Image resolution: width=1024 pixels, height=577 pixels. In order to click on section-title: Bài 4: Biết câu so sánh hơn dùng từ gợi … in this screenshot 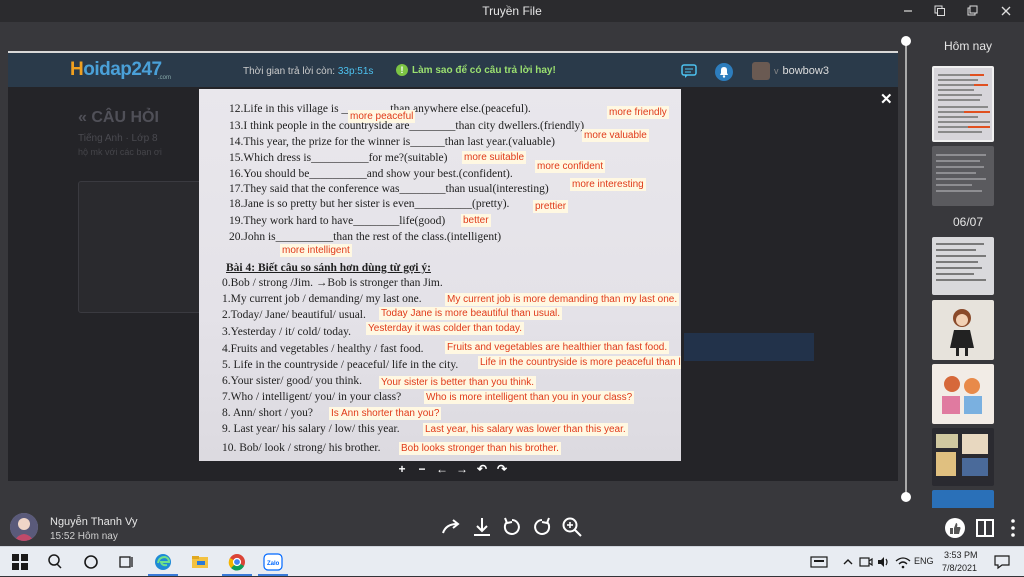, I will do `click(328, 268)`.